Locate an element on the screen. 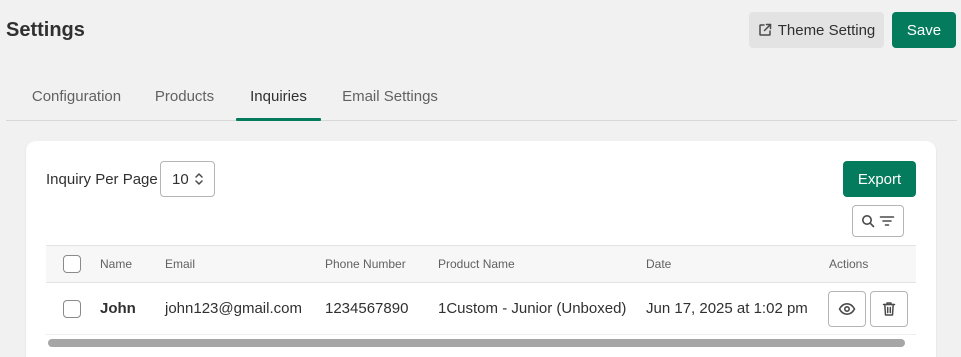 The image size is (961, 357). column-header-actions: Actions is located at coordinates (849, 264).